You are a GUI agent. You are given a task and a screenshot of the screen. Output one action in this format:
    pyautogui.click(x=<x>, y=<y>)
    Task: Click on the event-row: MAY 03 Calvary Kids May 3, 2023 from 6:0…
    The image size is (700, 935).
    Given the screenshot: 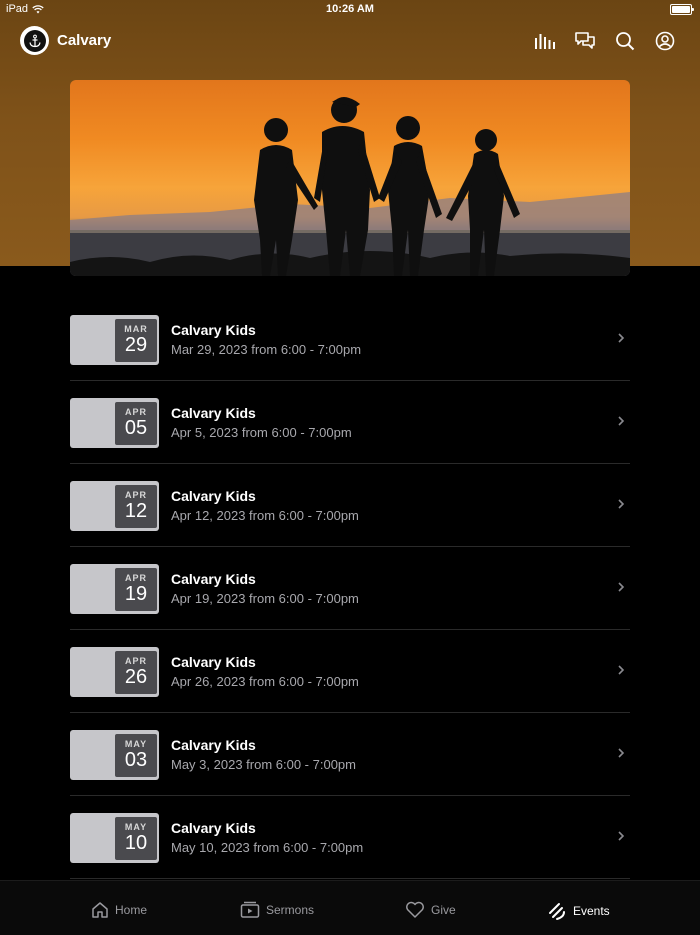 What is the action you would take?
    pyautogui.click(x=350, y=754)
    